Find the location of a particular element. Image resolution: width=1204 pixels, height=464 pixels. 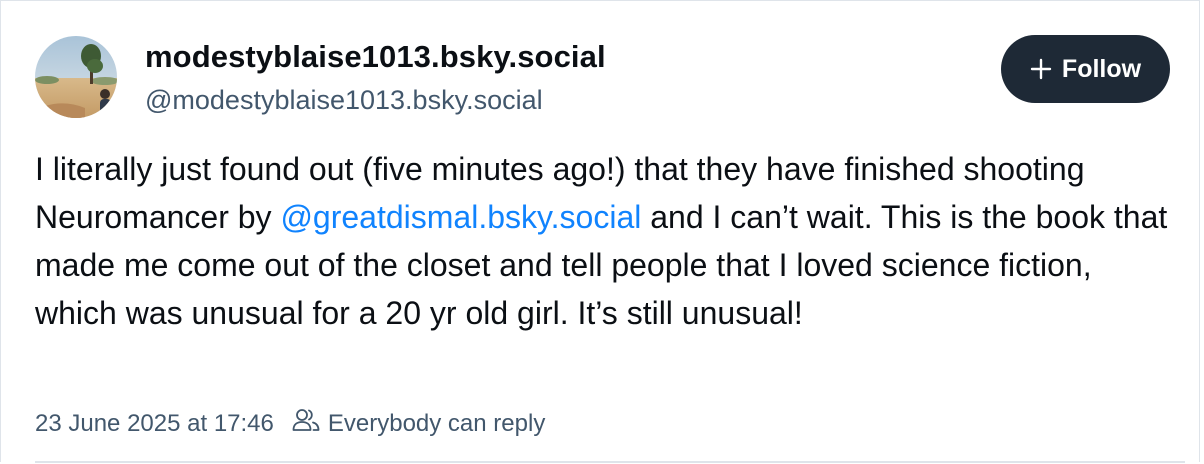

reply-setting: Everybody can reply is located at coordinates (418, 423).